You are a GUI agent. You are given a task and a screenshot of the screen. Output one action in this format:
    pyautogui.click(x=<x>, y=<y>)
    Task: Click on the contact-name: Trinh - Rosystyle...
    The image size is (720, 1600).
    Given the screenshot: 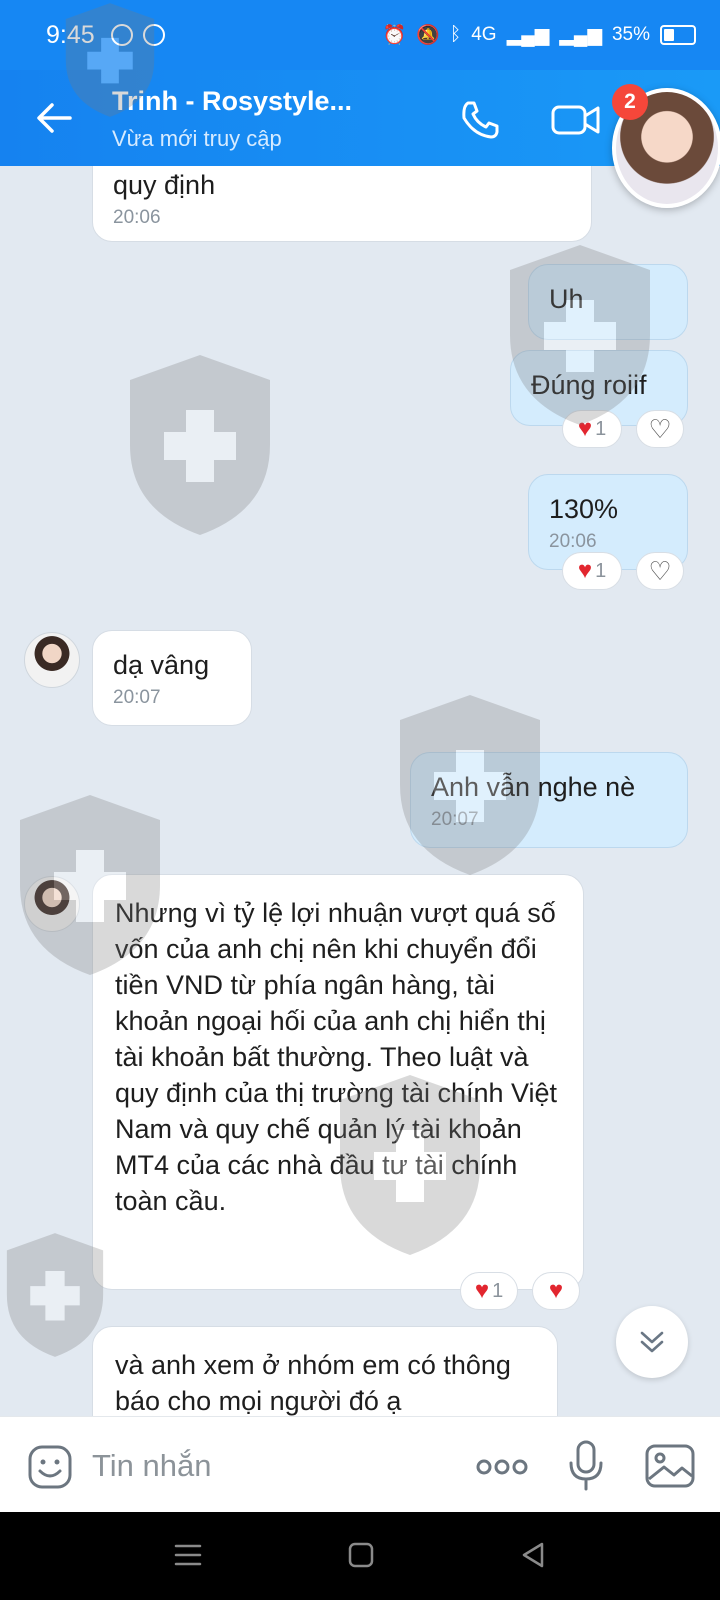 What is the action you would take?
    pyautogui.click(x=232, y=101)
    